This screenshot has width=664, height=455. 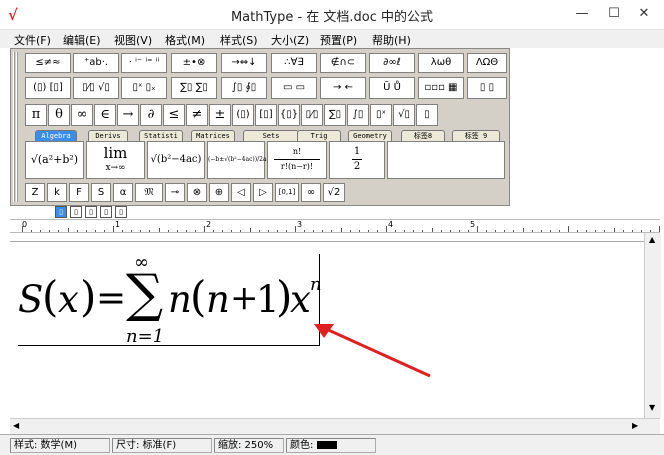 I want to click on tab-geometry: Geometry, so click(x=370, y=135).